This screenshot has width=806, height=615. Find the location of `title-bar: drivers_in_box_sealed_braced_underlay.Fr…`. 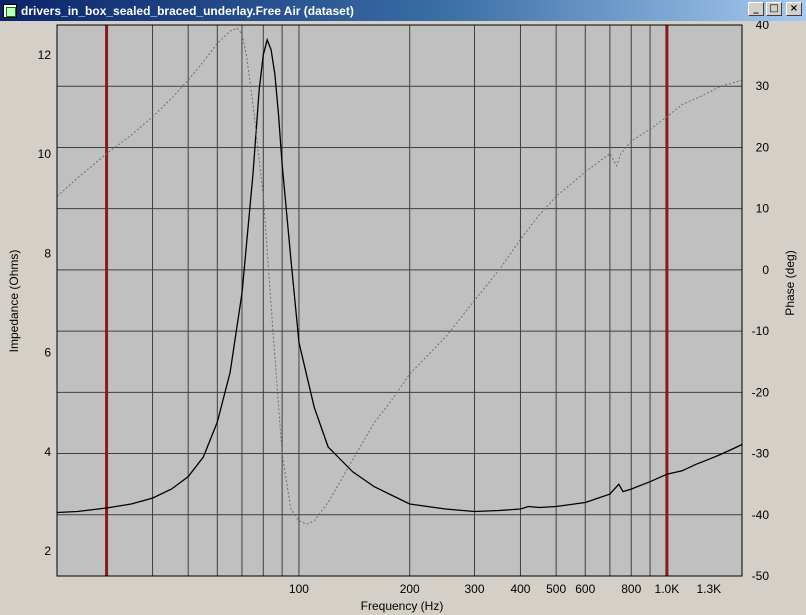

title-bar: drivers_in_box_sealed_braced_underlay.Fr… is located at coordinates (403, 10).